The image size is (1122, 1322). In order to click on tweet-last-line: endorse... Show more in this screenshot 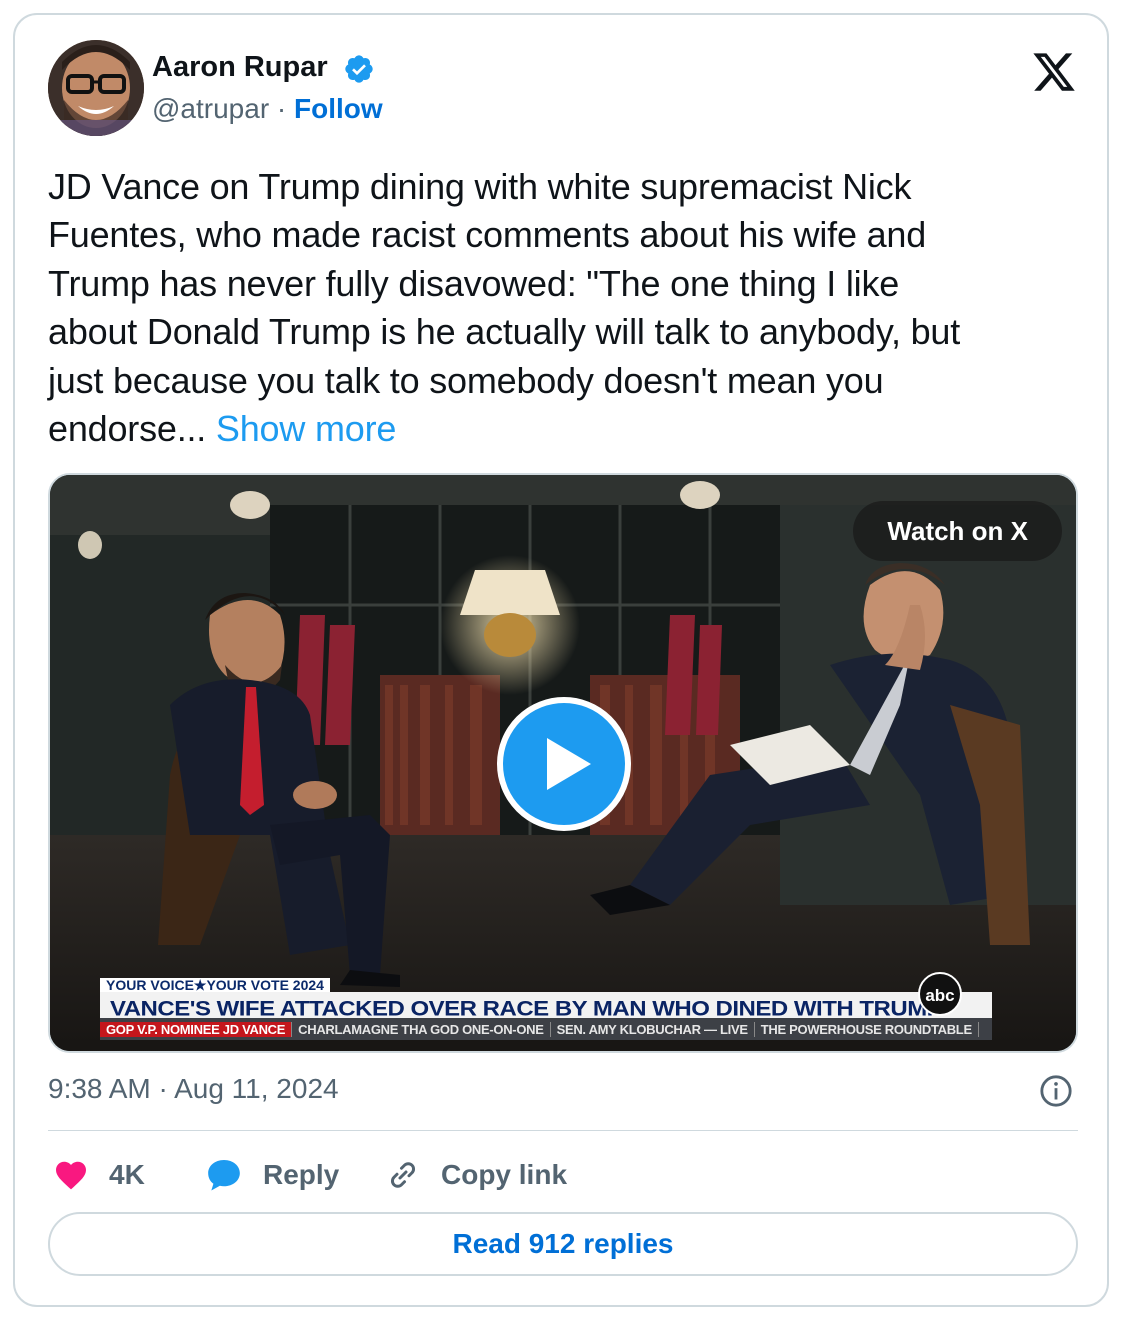, I will do `click(568, 429)`.